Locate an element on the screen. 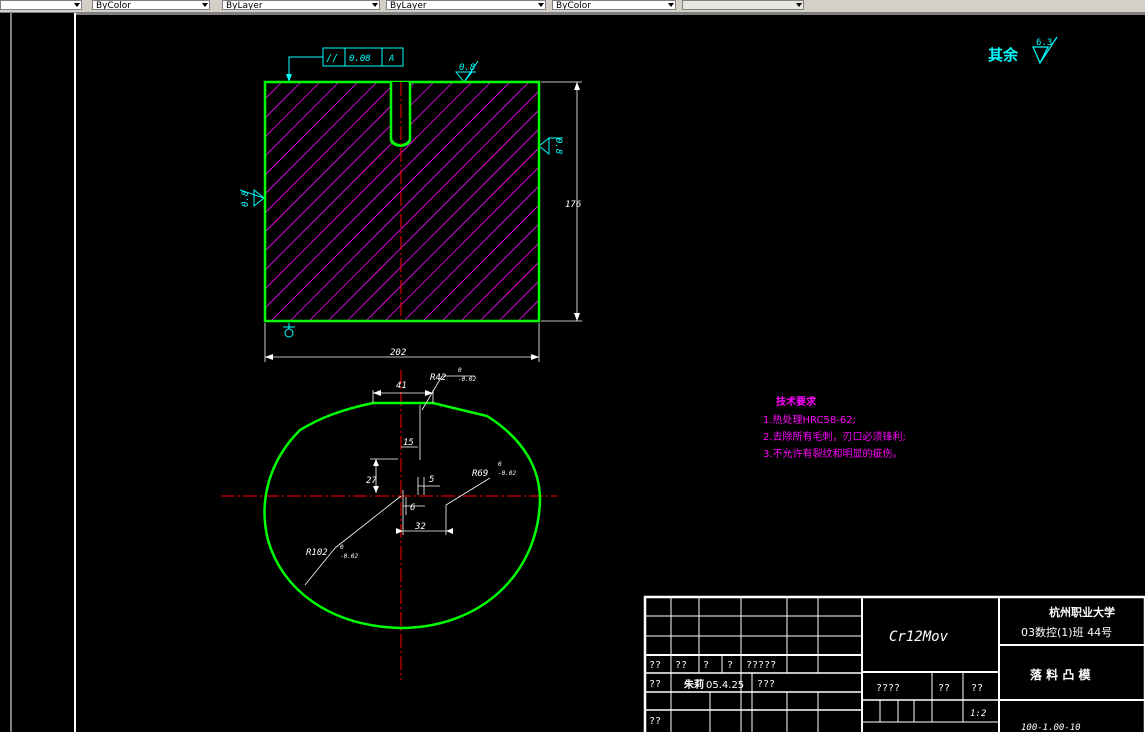  tb-cell-5: ????? is located at coordinates (761, 665).